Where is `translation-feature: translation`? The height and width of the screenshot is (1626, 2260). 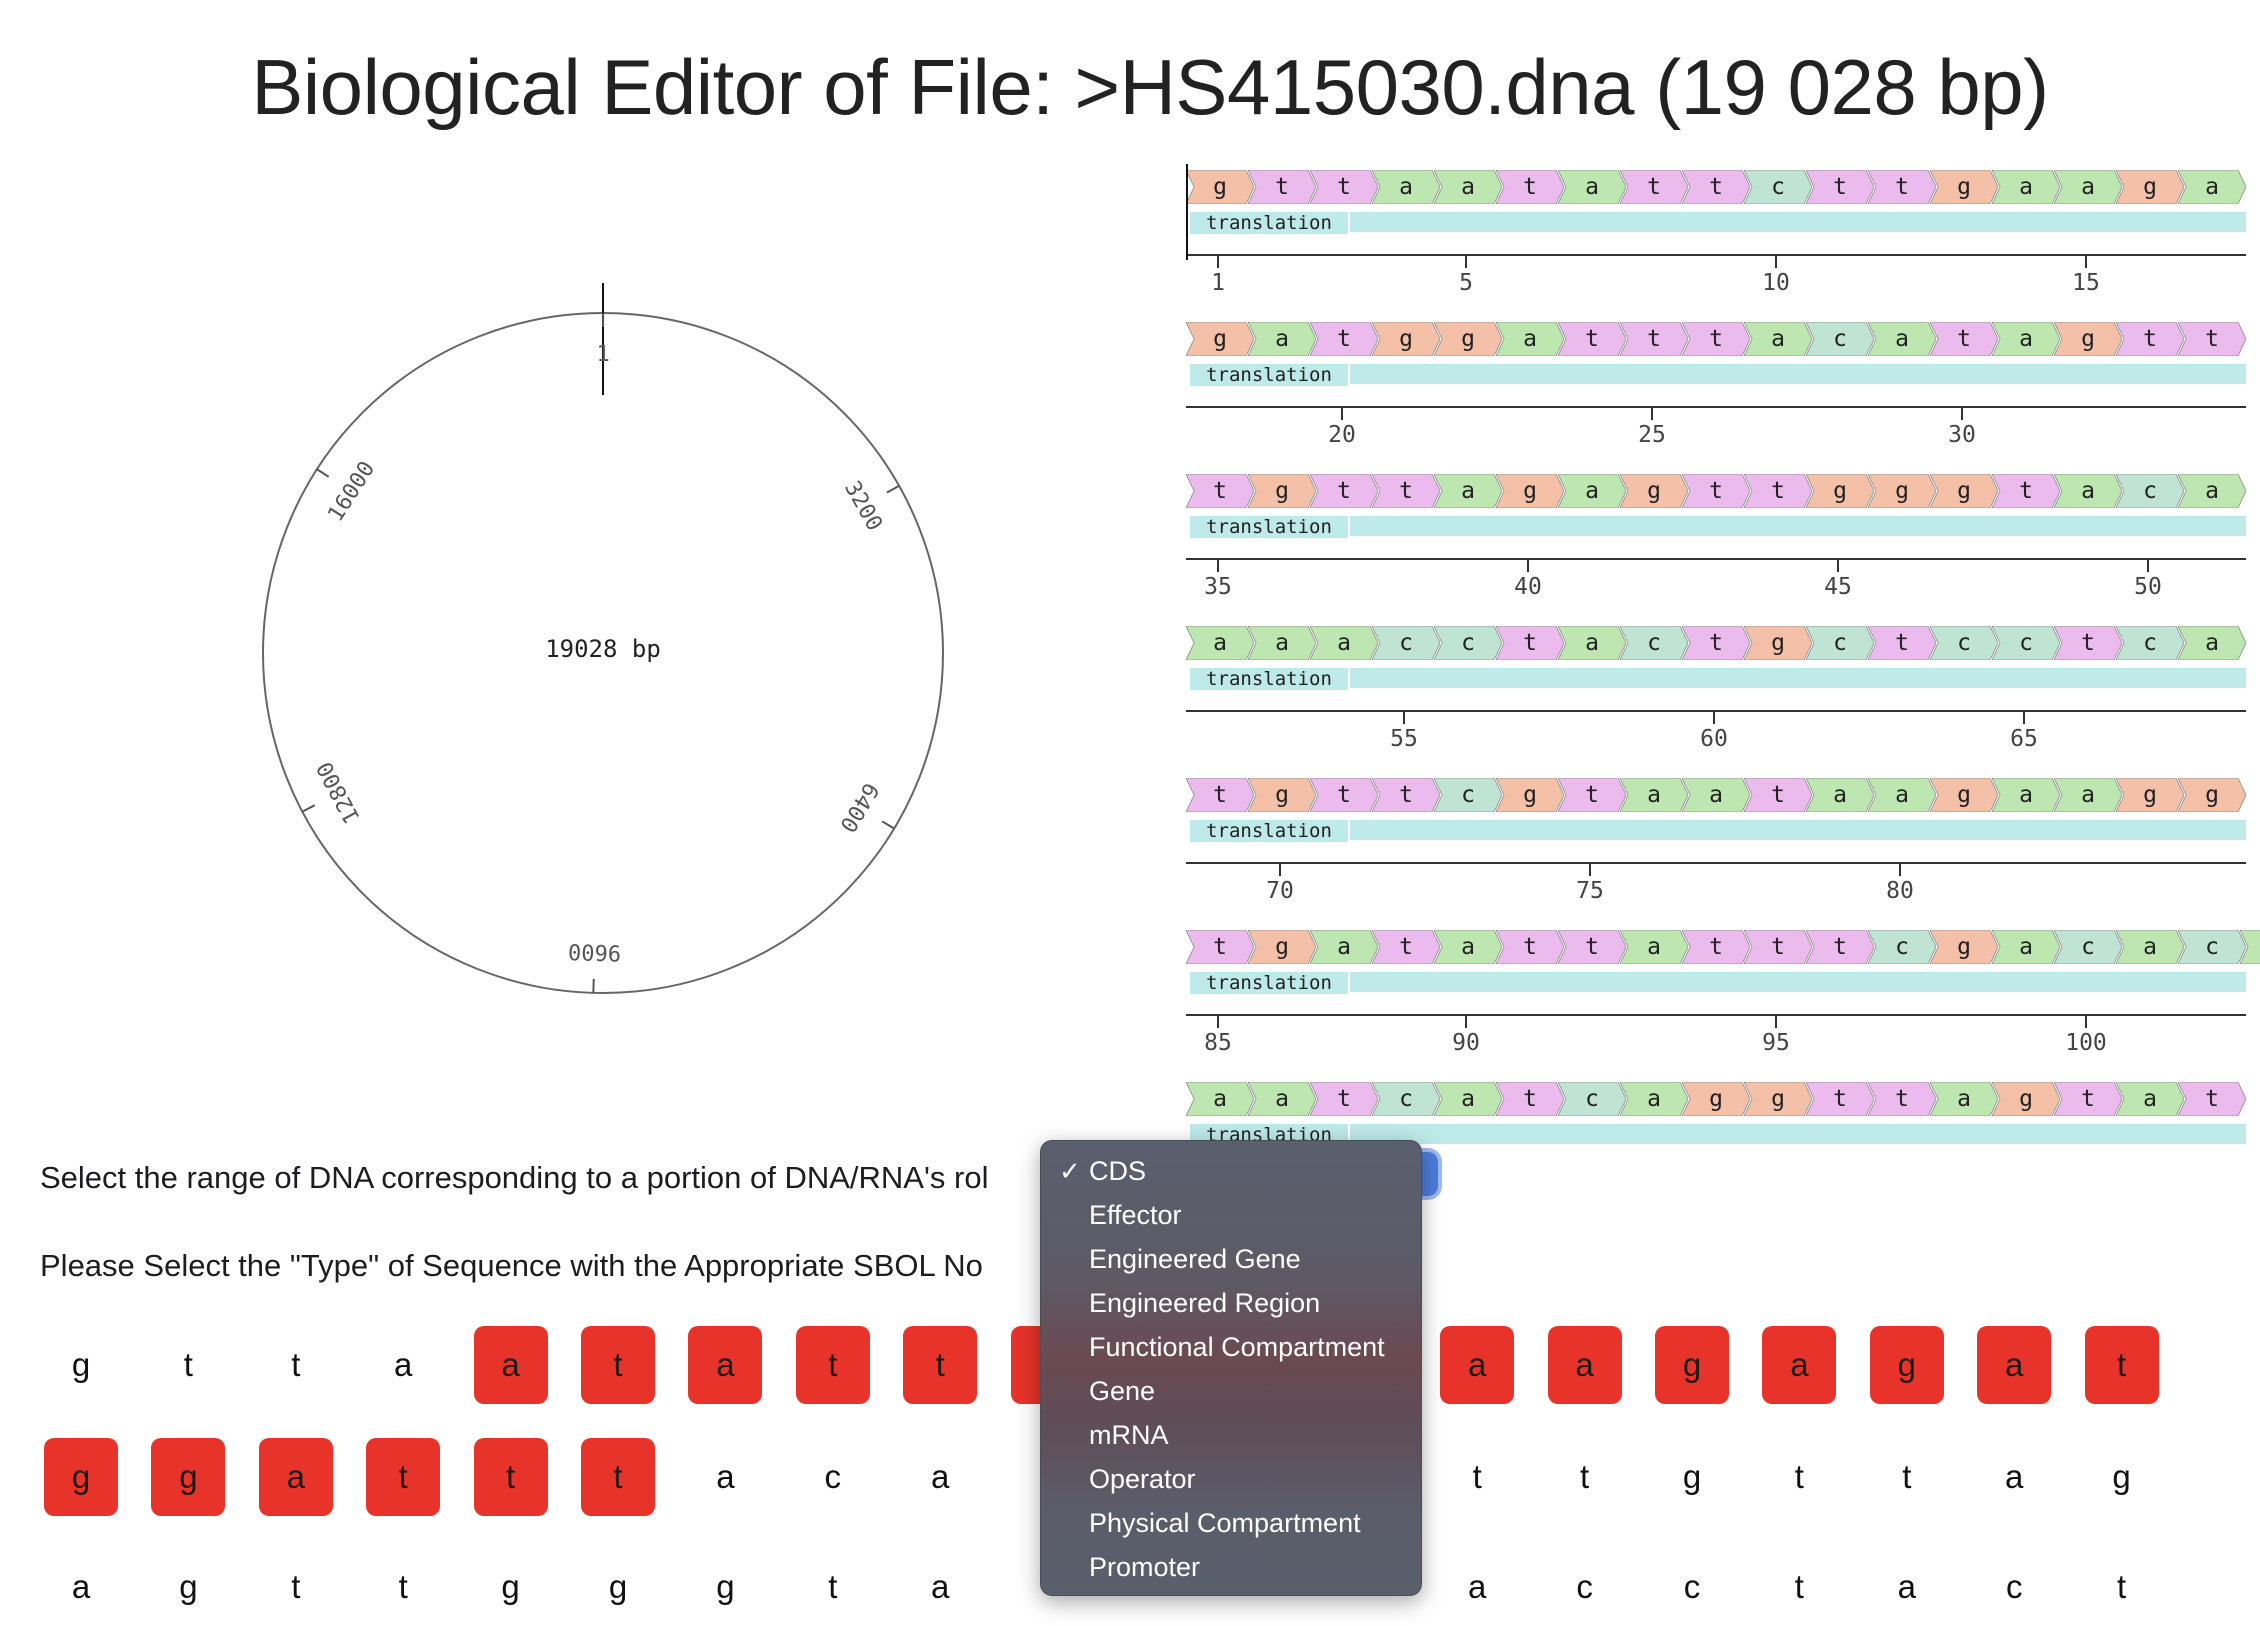 translation-feature: translation is located at coordinates (1718, 526).